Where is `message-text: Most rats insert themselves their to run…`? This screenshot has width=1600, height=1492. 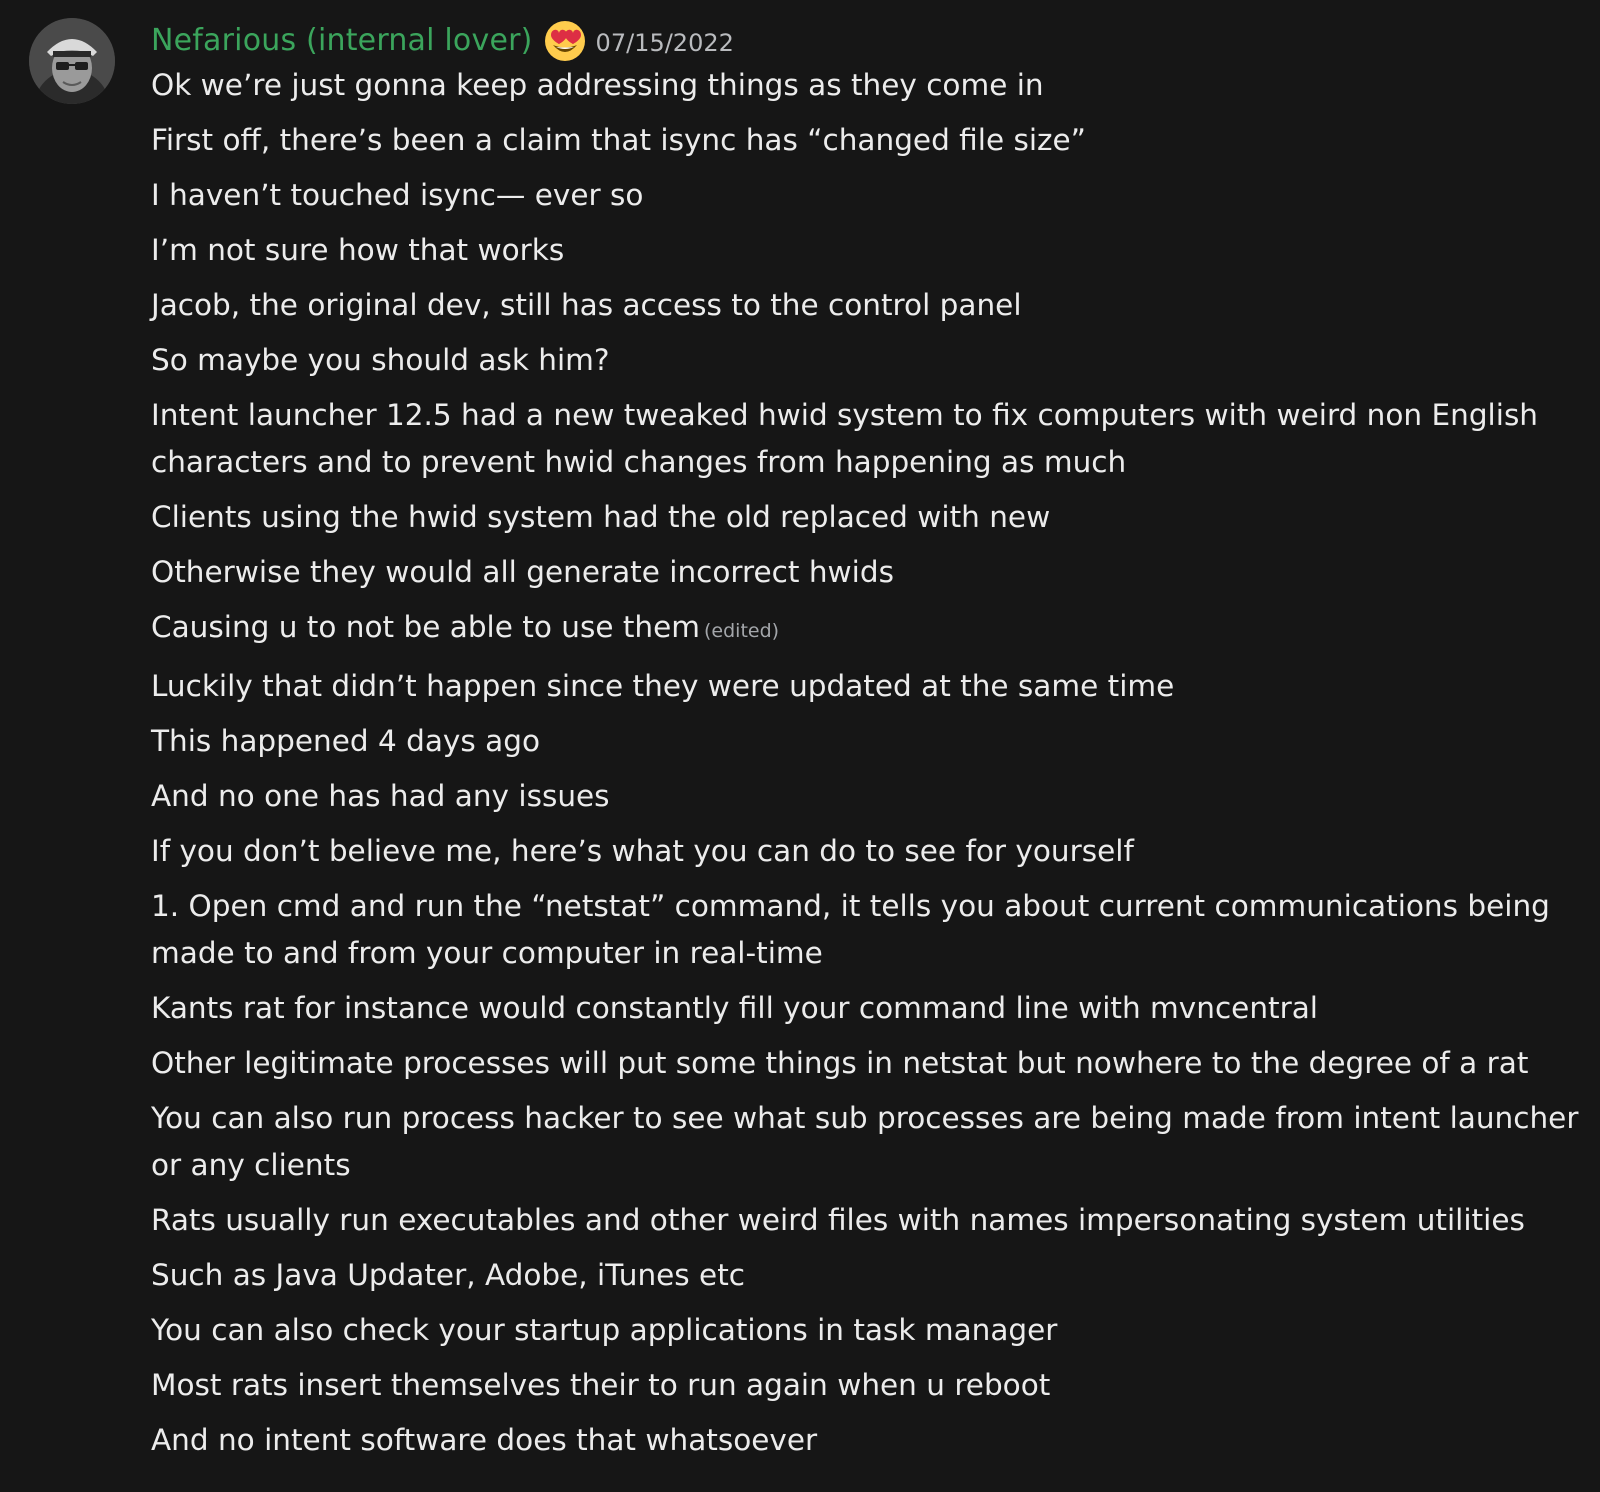
message-text: Most rats insert themselves their to run… is located at coordinates (601, 1385).